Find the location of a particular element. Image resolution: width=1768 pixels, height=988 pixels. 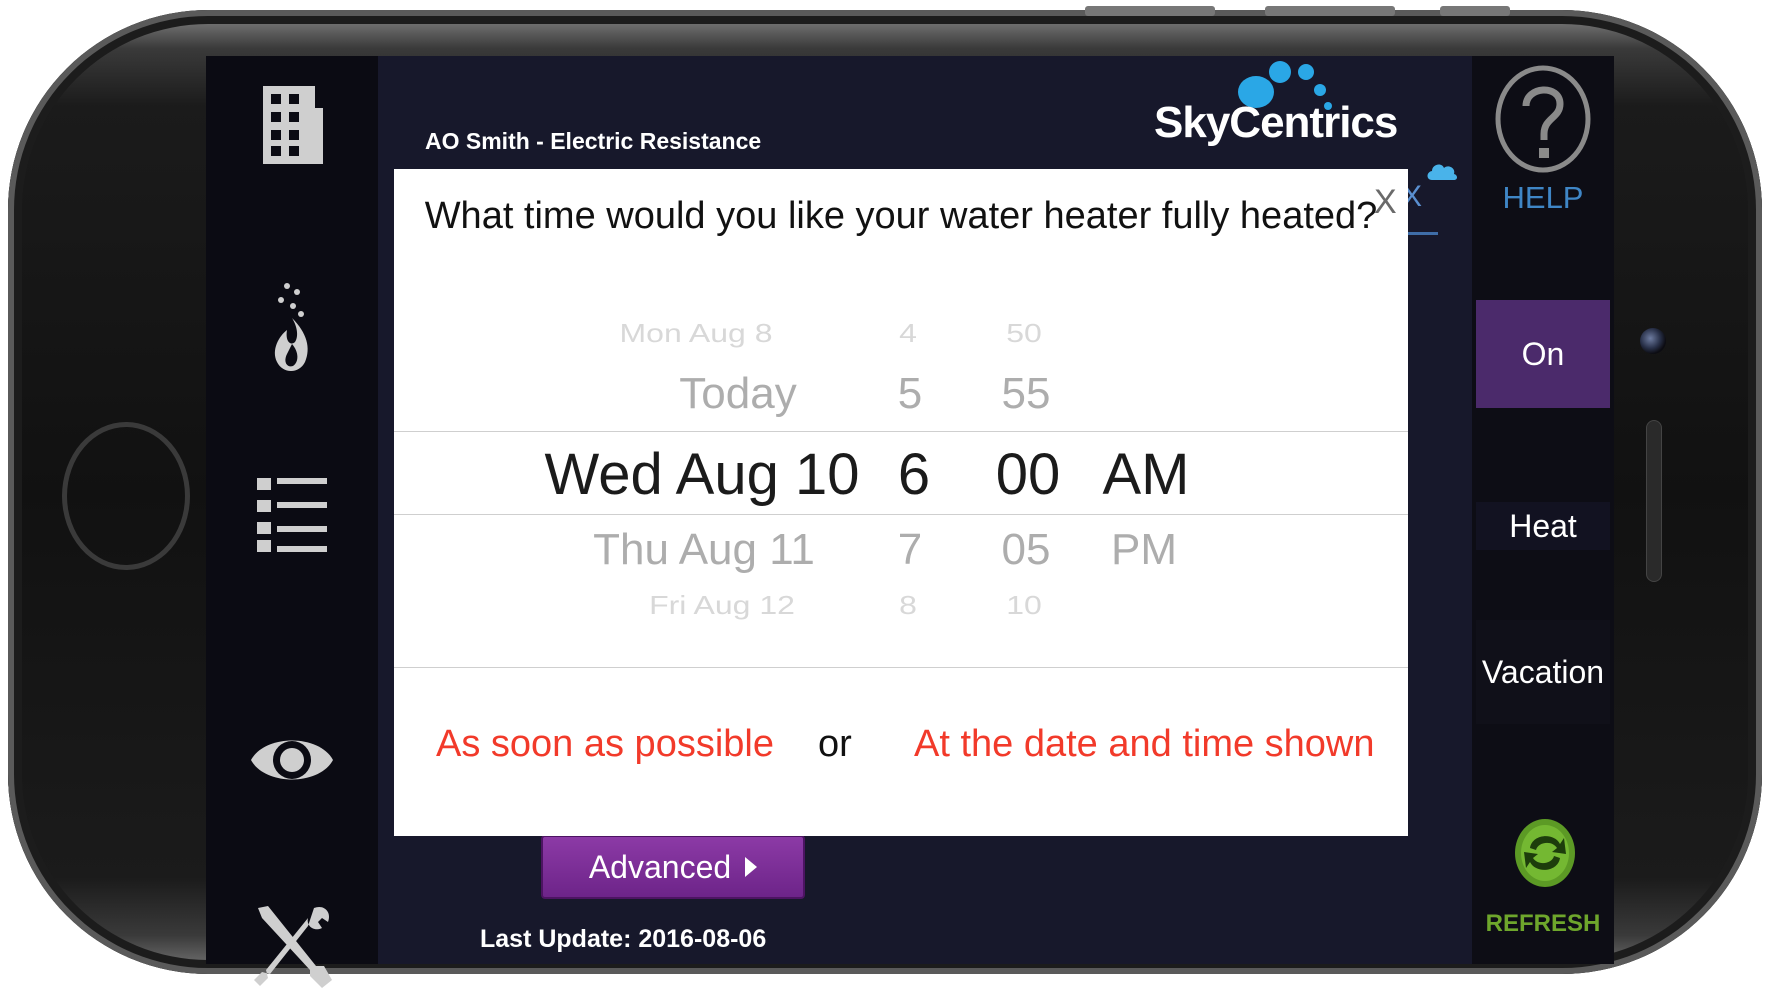

mode-on-label: On is located at coordinates (1543, 353).